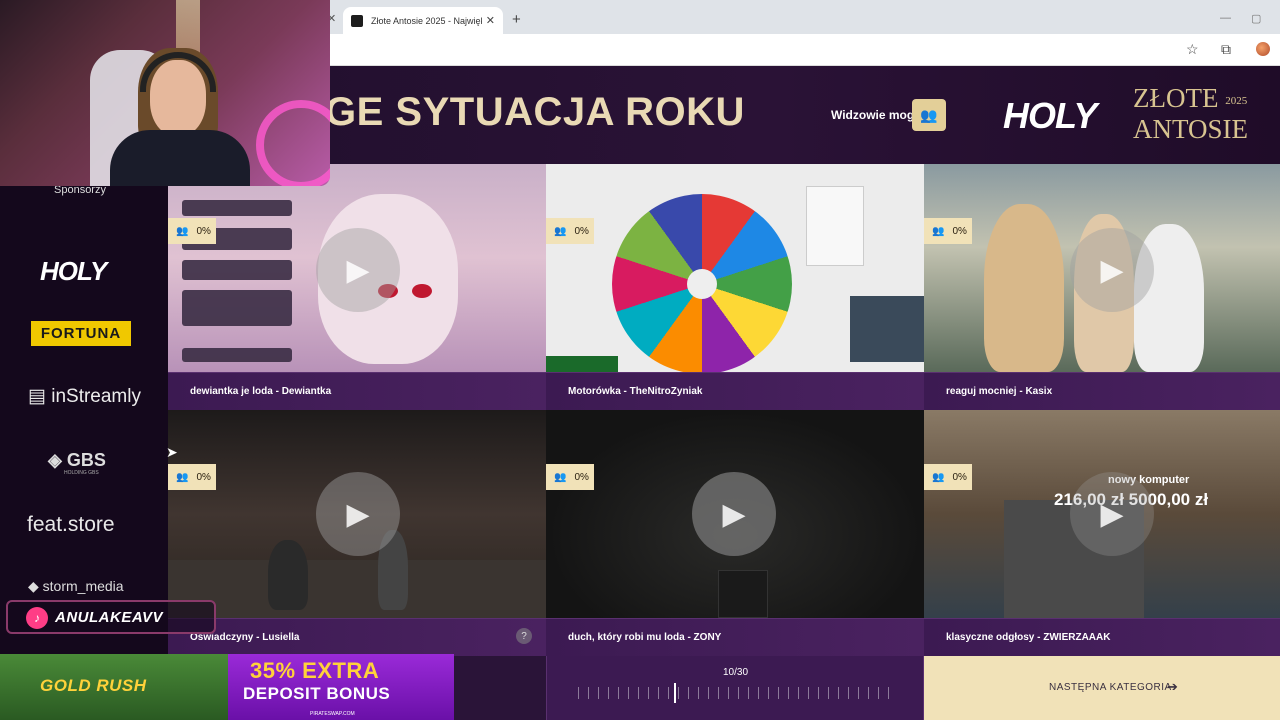  I want to click on video-title: Motorówka - TheNitroZyniak, so click(635, 391).